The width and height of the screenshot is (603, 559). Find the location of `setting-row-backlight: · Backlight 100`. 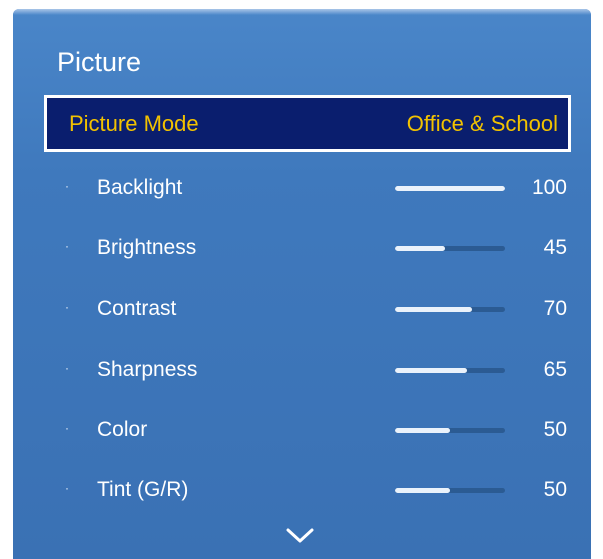

setting-row-backlight: · Backlight 100 is located at coordinates (307, 189).